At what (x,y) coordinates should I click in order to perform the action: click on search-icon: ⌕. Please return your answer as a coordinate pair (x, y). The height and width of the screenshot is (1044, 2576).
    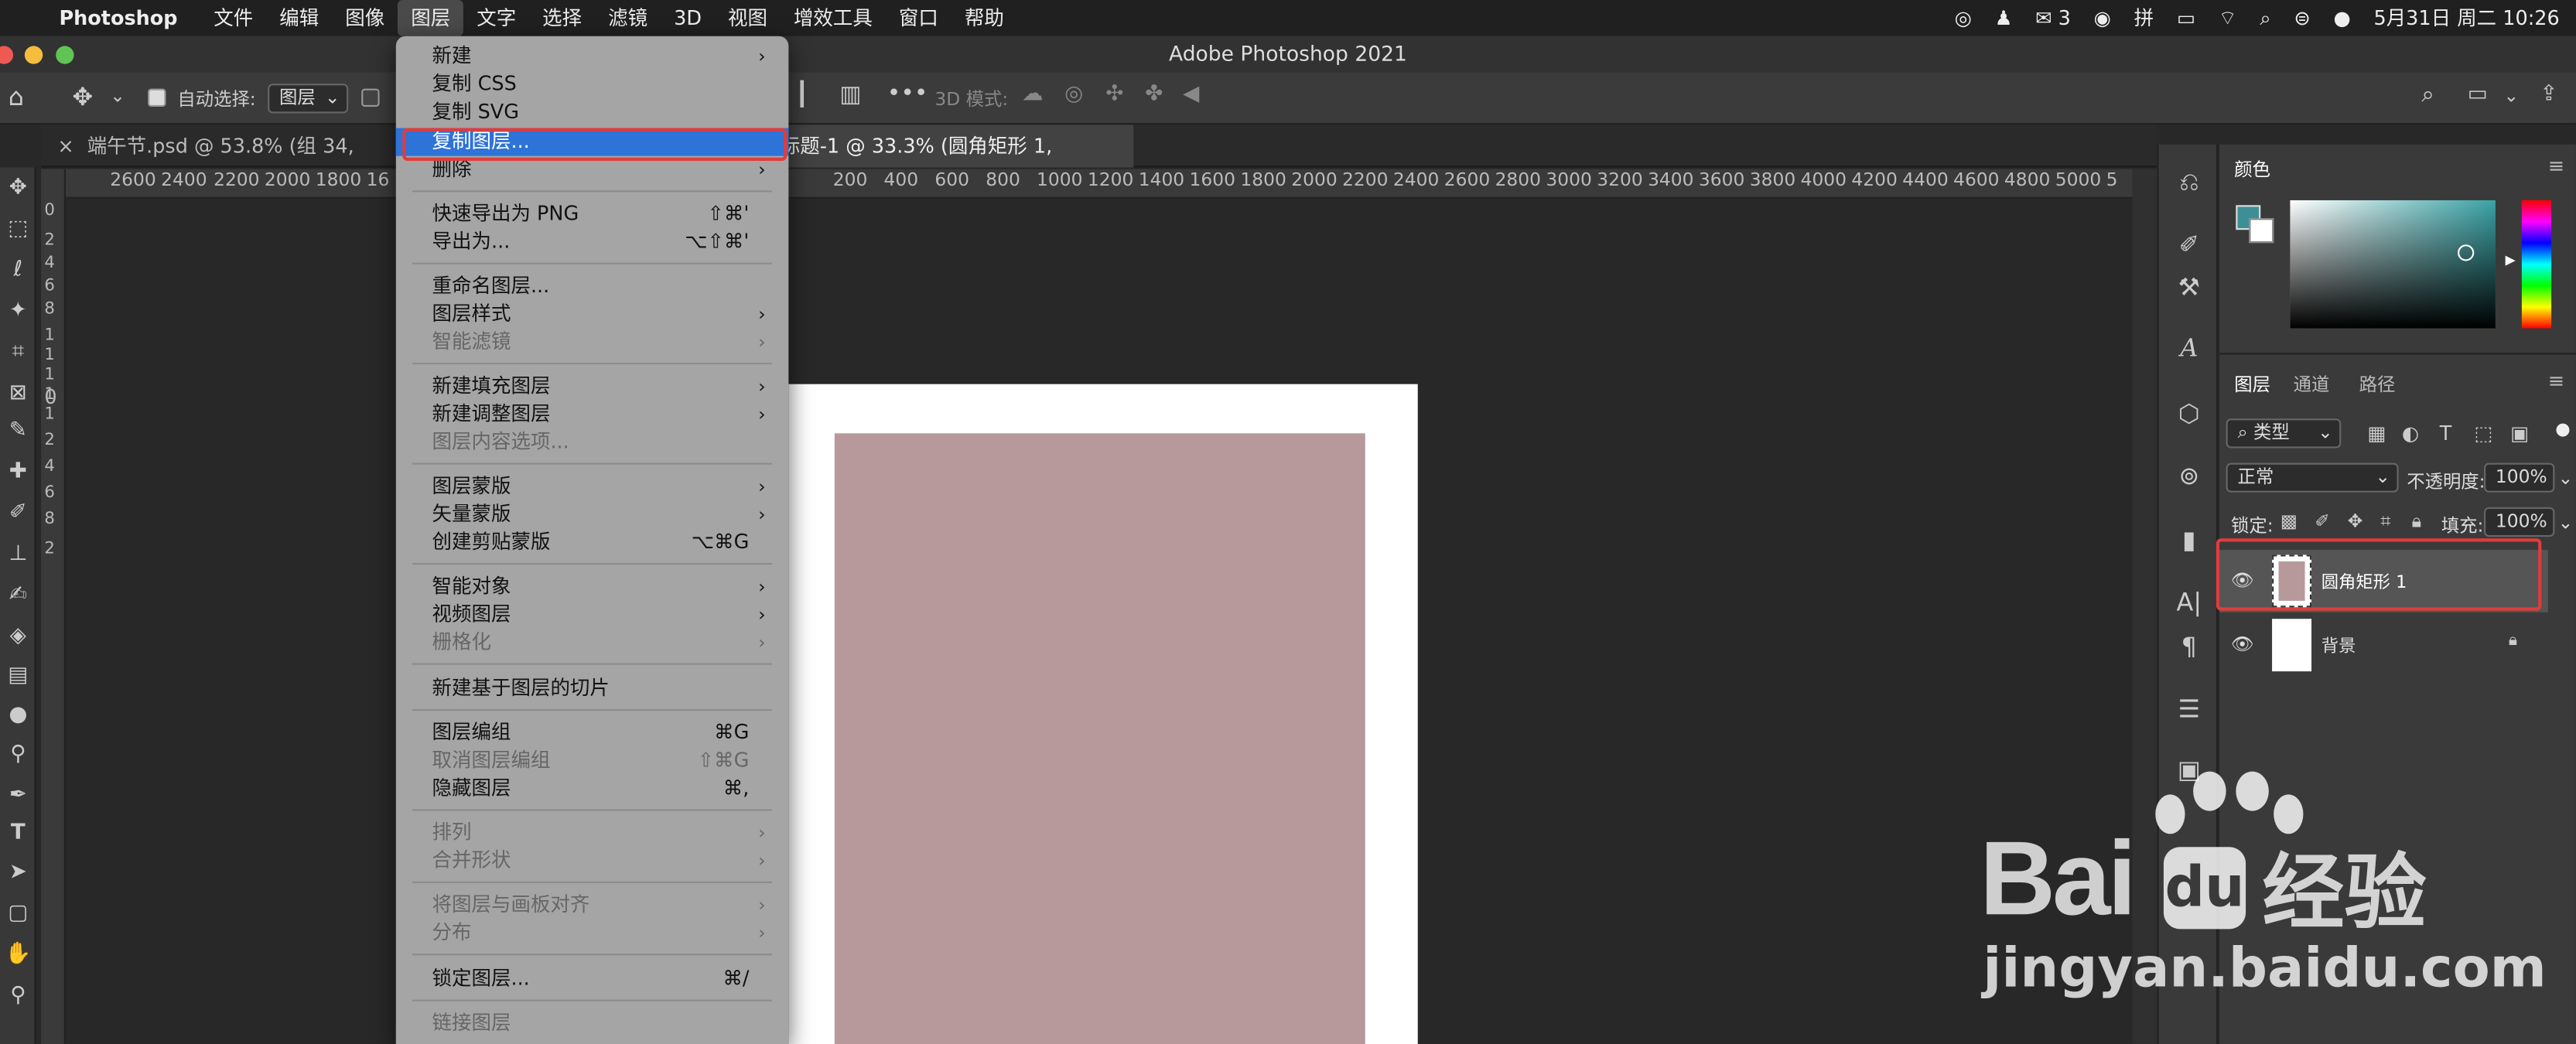
    Looking at the image, I should click on (2427, 95).